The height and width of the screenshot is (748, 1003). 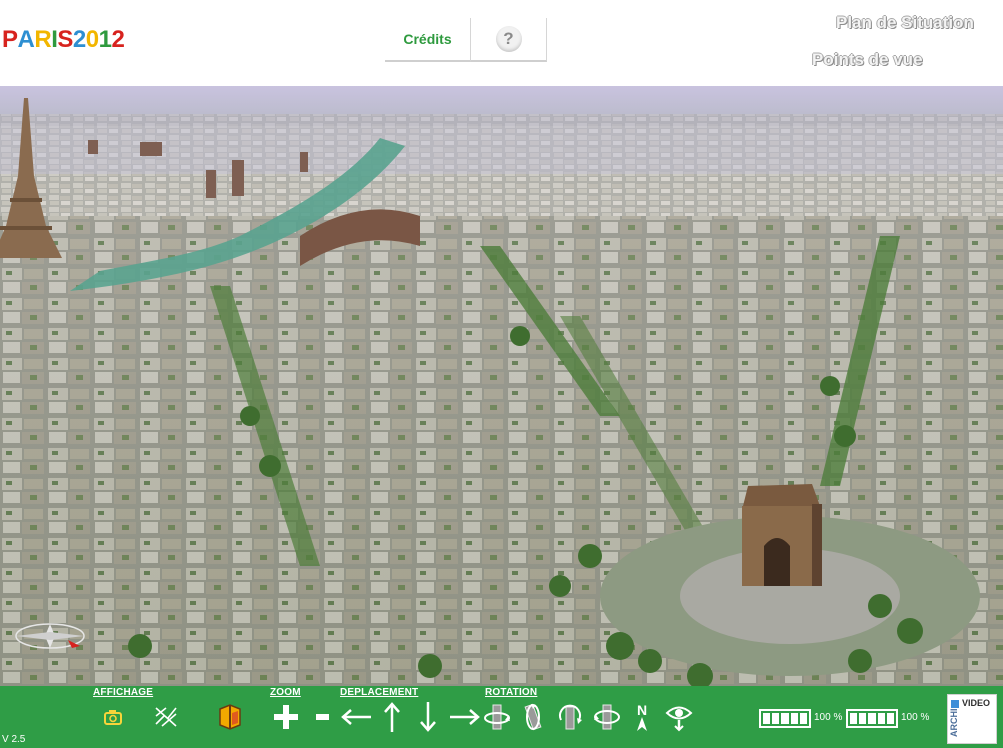 I want to click on archi-square-icon, so click(x=955, y=704).